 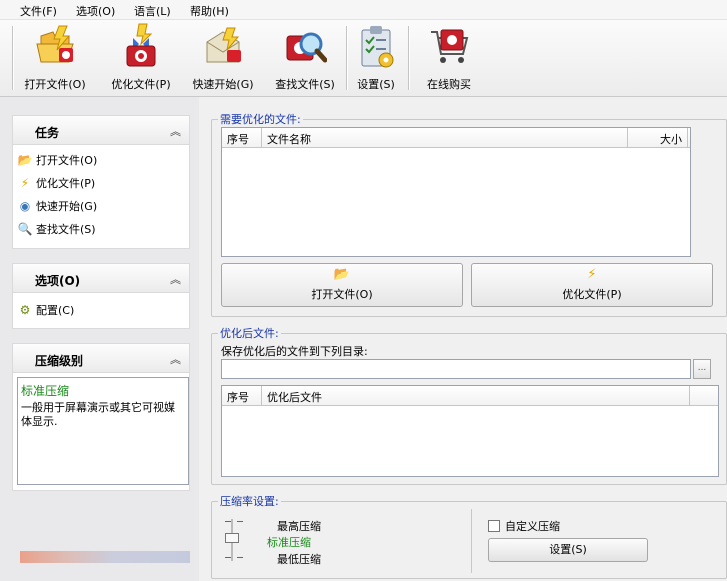 I want to click on compression-description-box: 标准压缩 一般用于屏幕演示或其它可视媒体显示., so click(x=103, y=431).